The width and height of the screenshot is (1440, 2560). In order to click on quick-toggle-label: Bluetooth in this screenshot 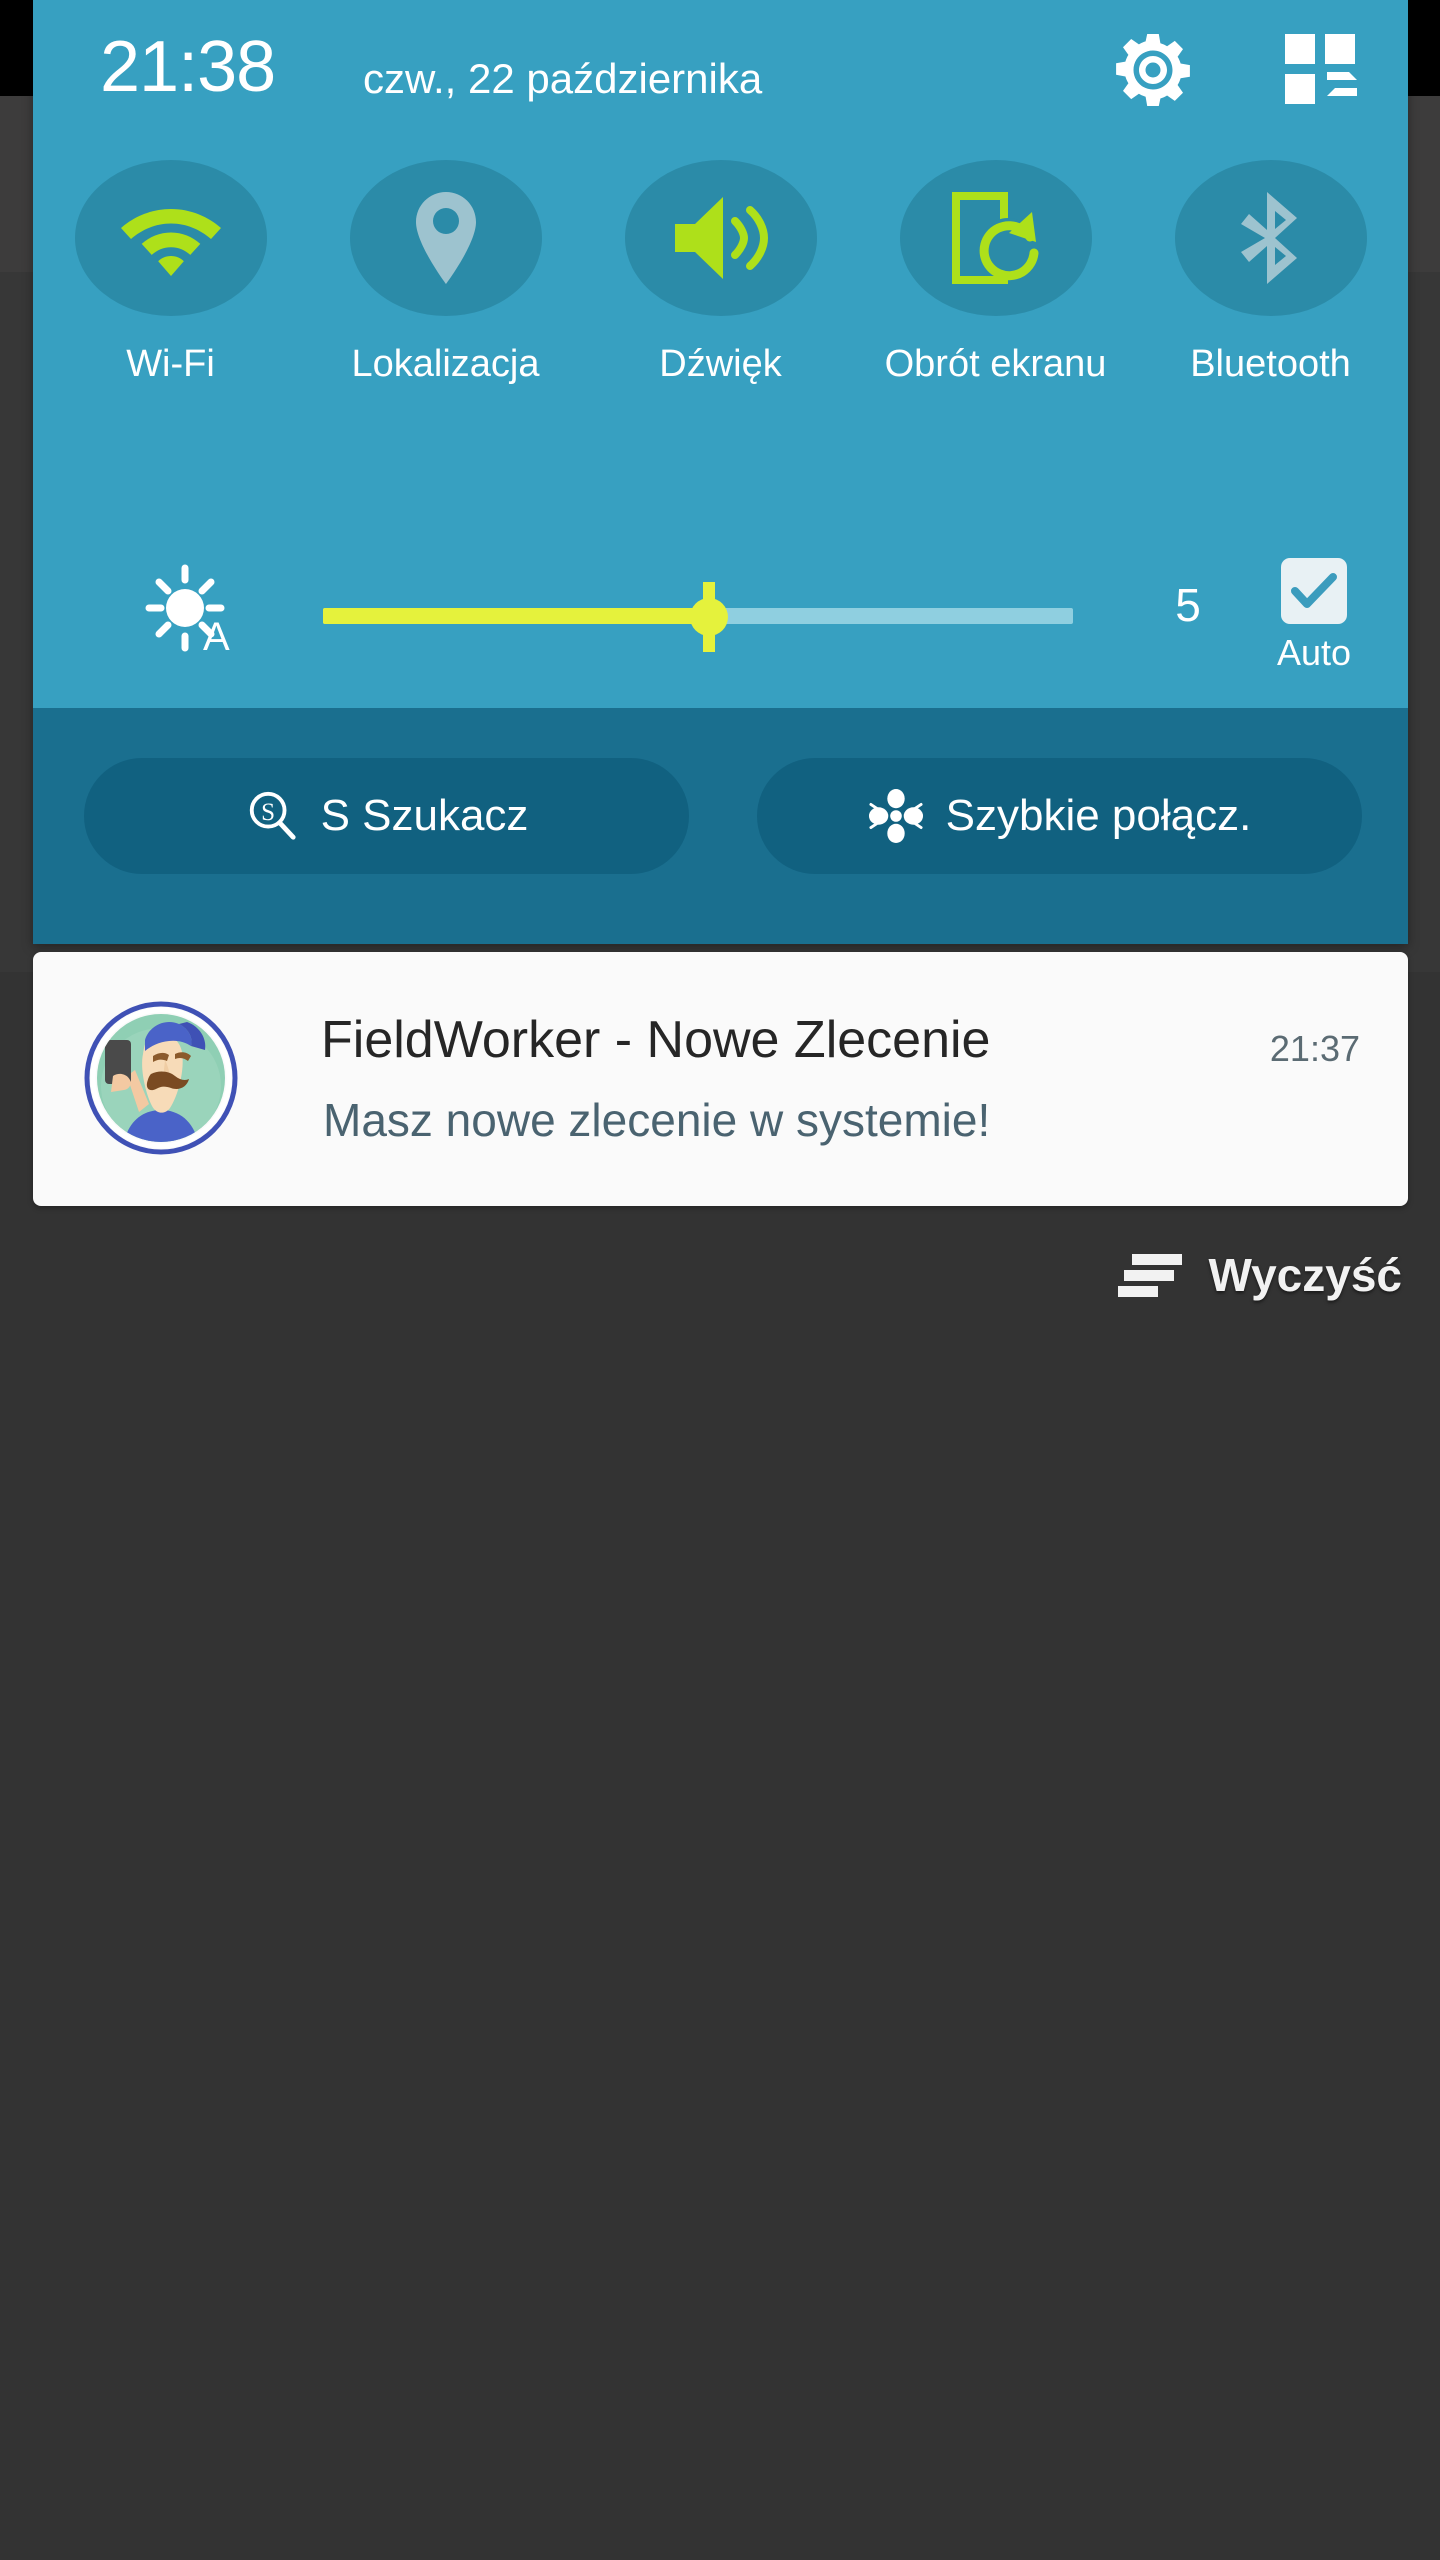, I will do `click(1270, 364)`.